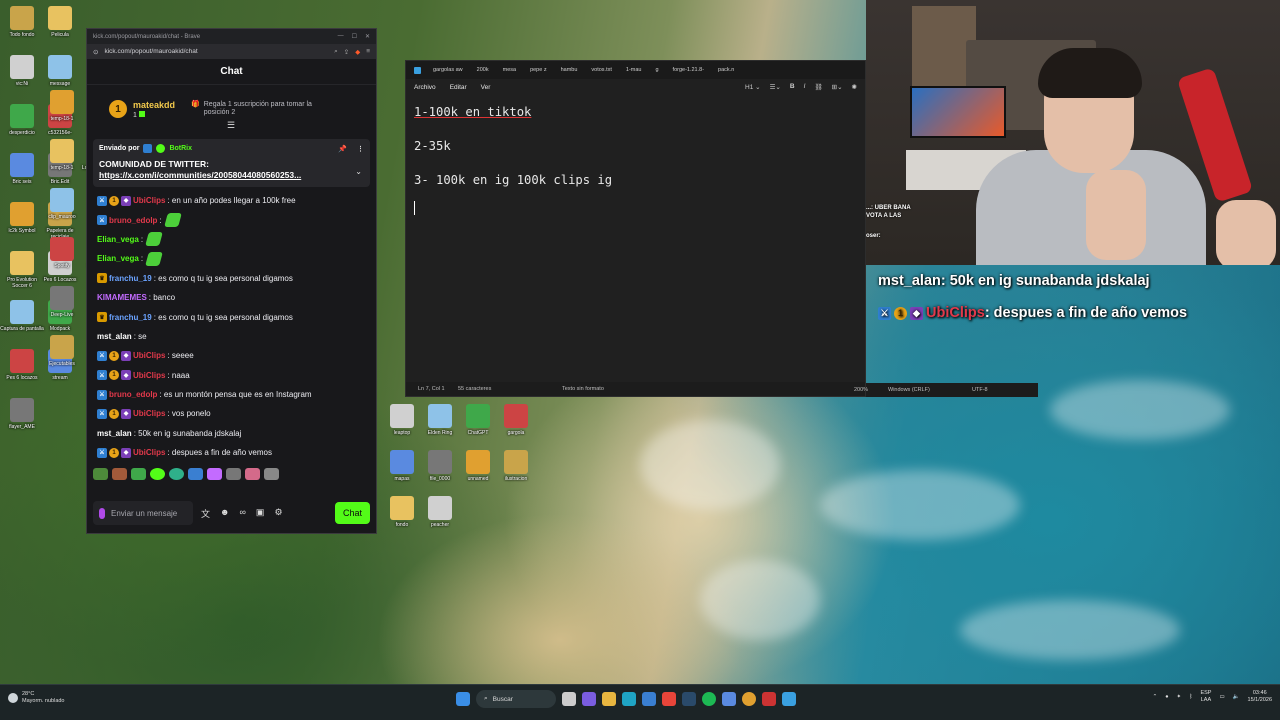 Image resolution: width=1280 pixels, height=720 pixels. I want to click on emoji-icon: ☻, so click(224, 513).